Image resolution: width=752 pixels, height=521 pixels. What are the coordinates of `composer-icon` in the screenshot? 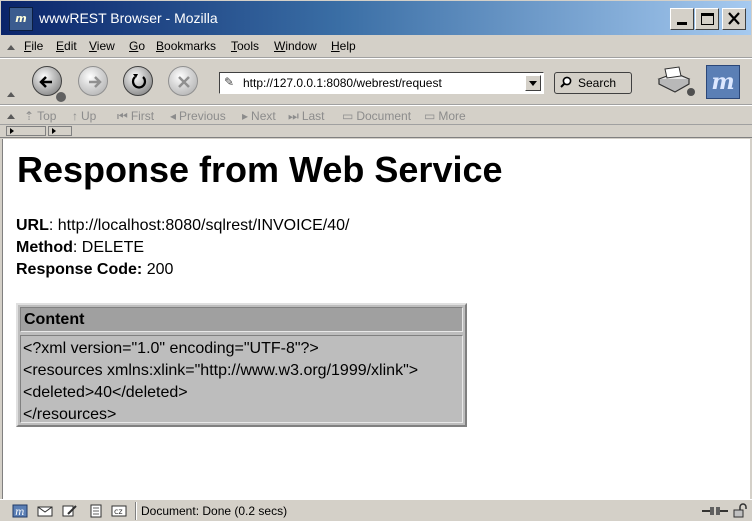 It's located at (70, 511).